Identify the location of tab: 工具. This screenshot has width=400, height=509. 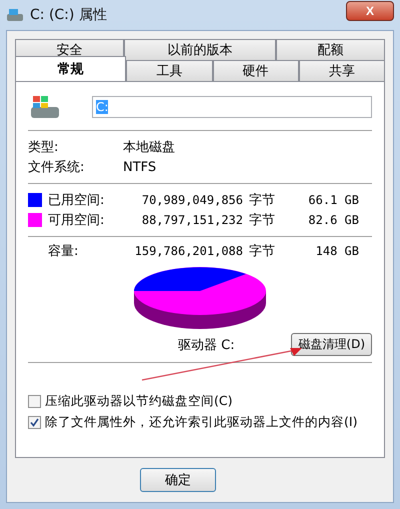
(169, 70).